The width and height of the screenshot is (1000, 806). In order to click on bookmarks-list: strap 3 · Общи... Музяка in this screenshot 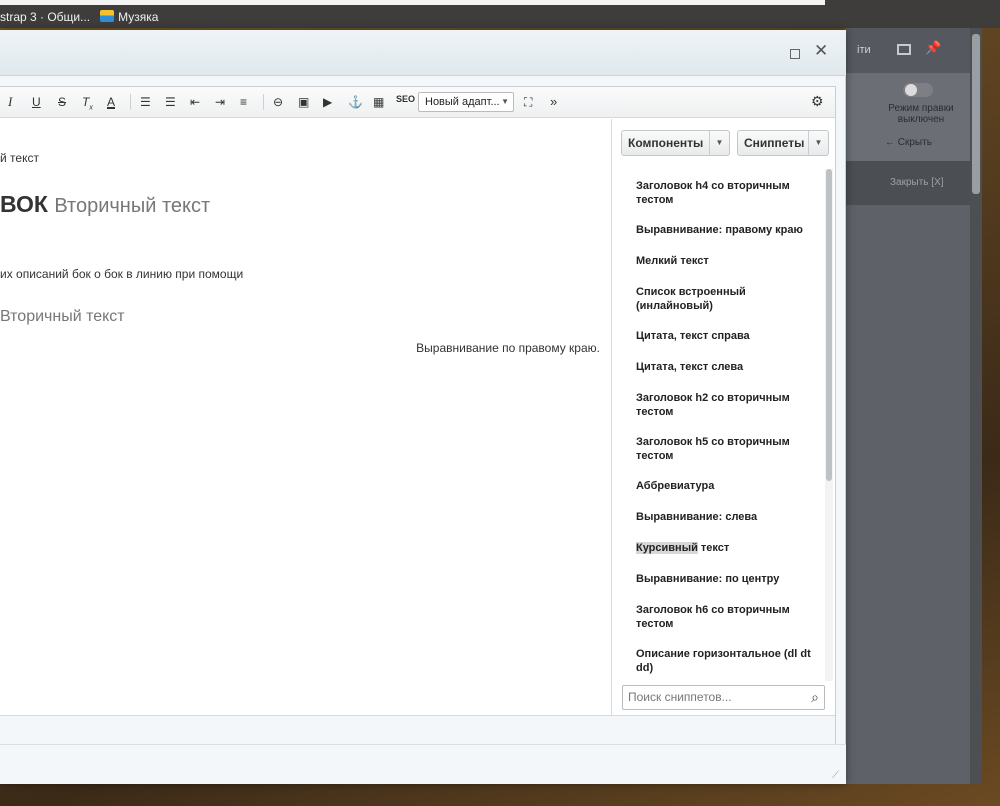, I will do `click(79, 17)`.